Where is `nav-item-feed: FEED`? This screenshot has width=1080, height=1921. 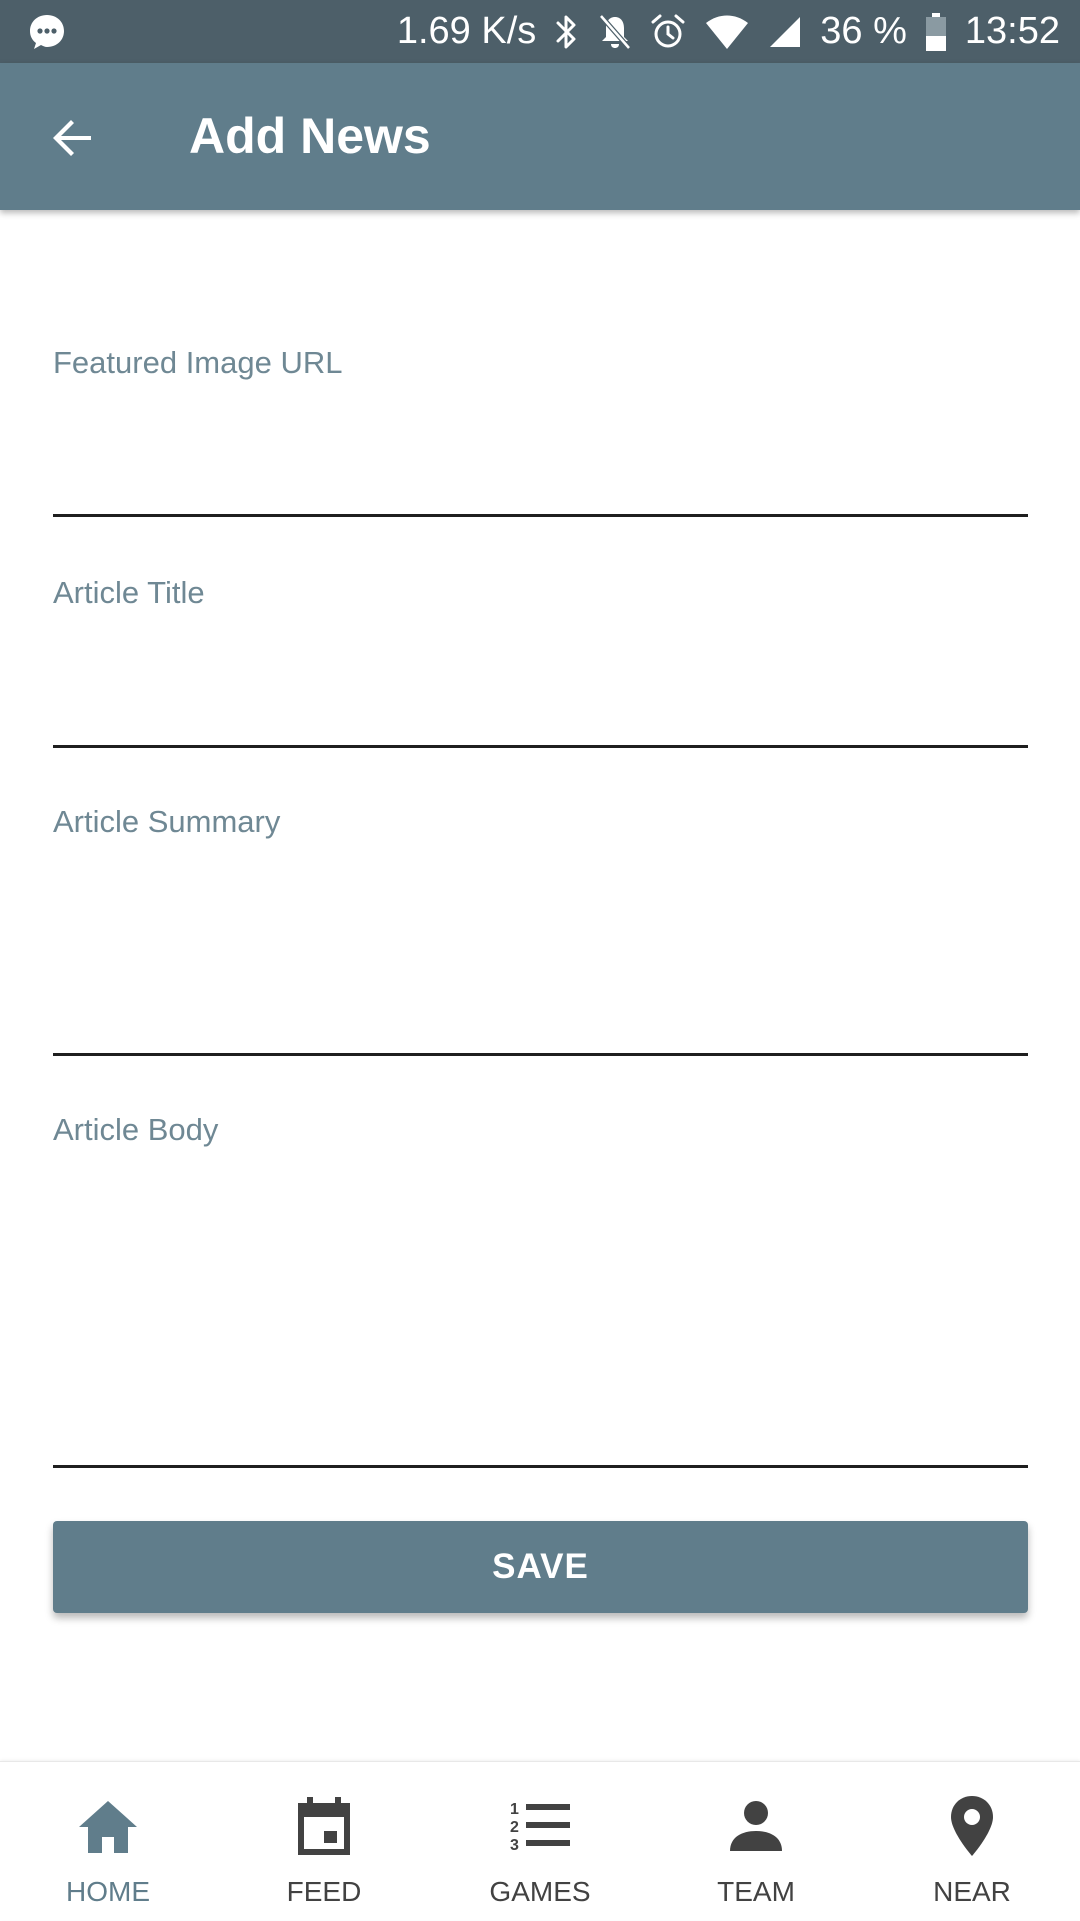
nav-item-feed: FEED is located at coordinates (324, 1841).